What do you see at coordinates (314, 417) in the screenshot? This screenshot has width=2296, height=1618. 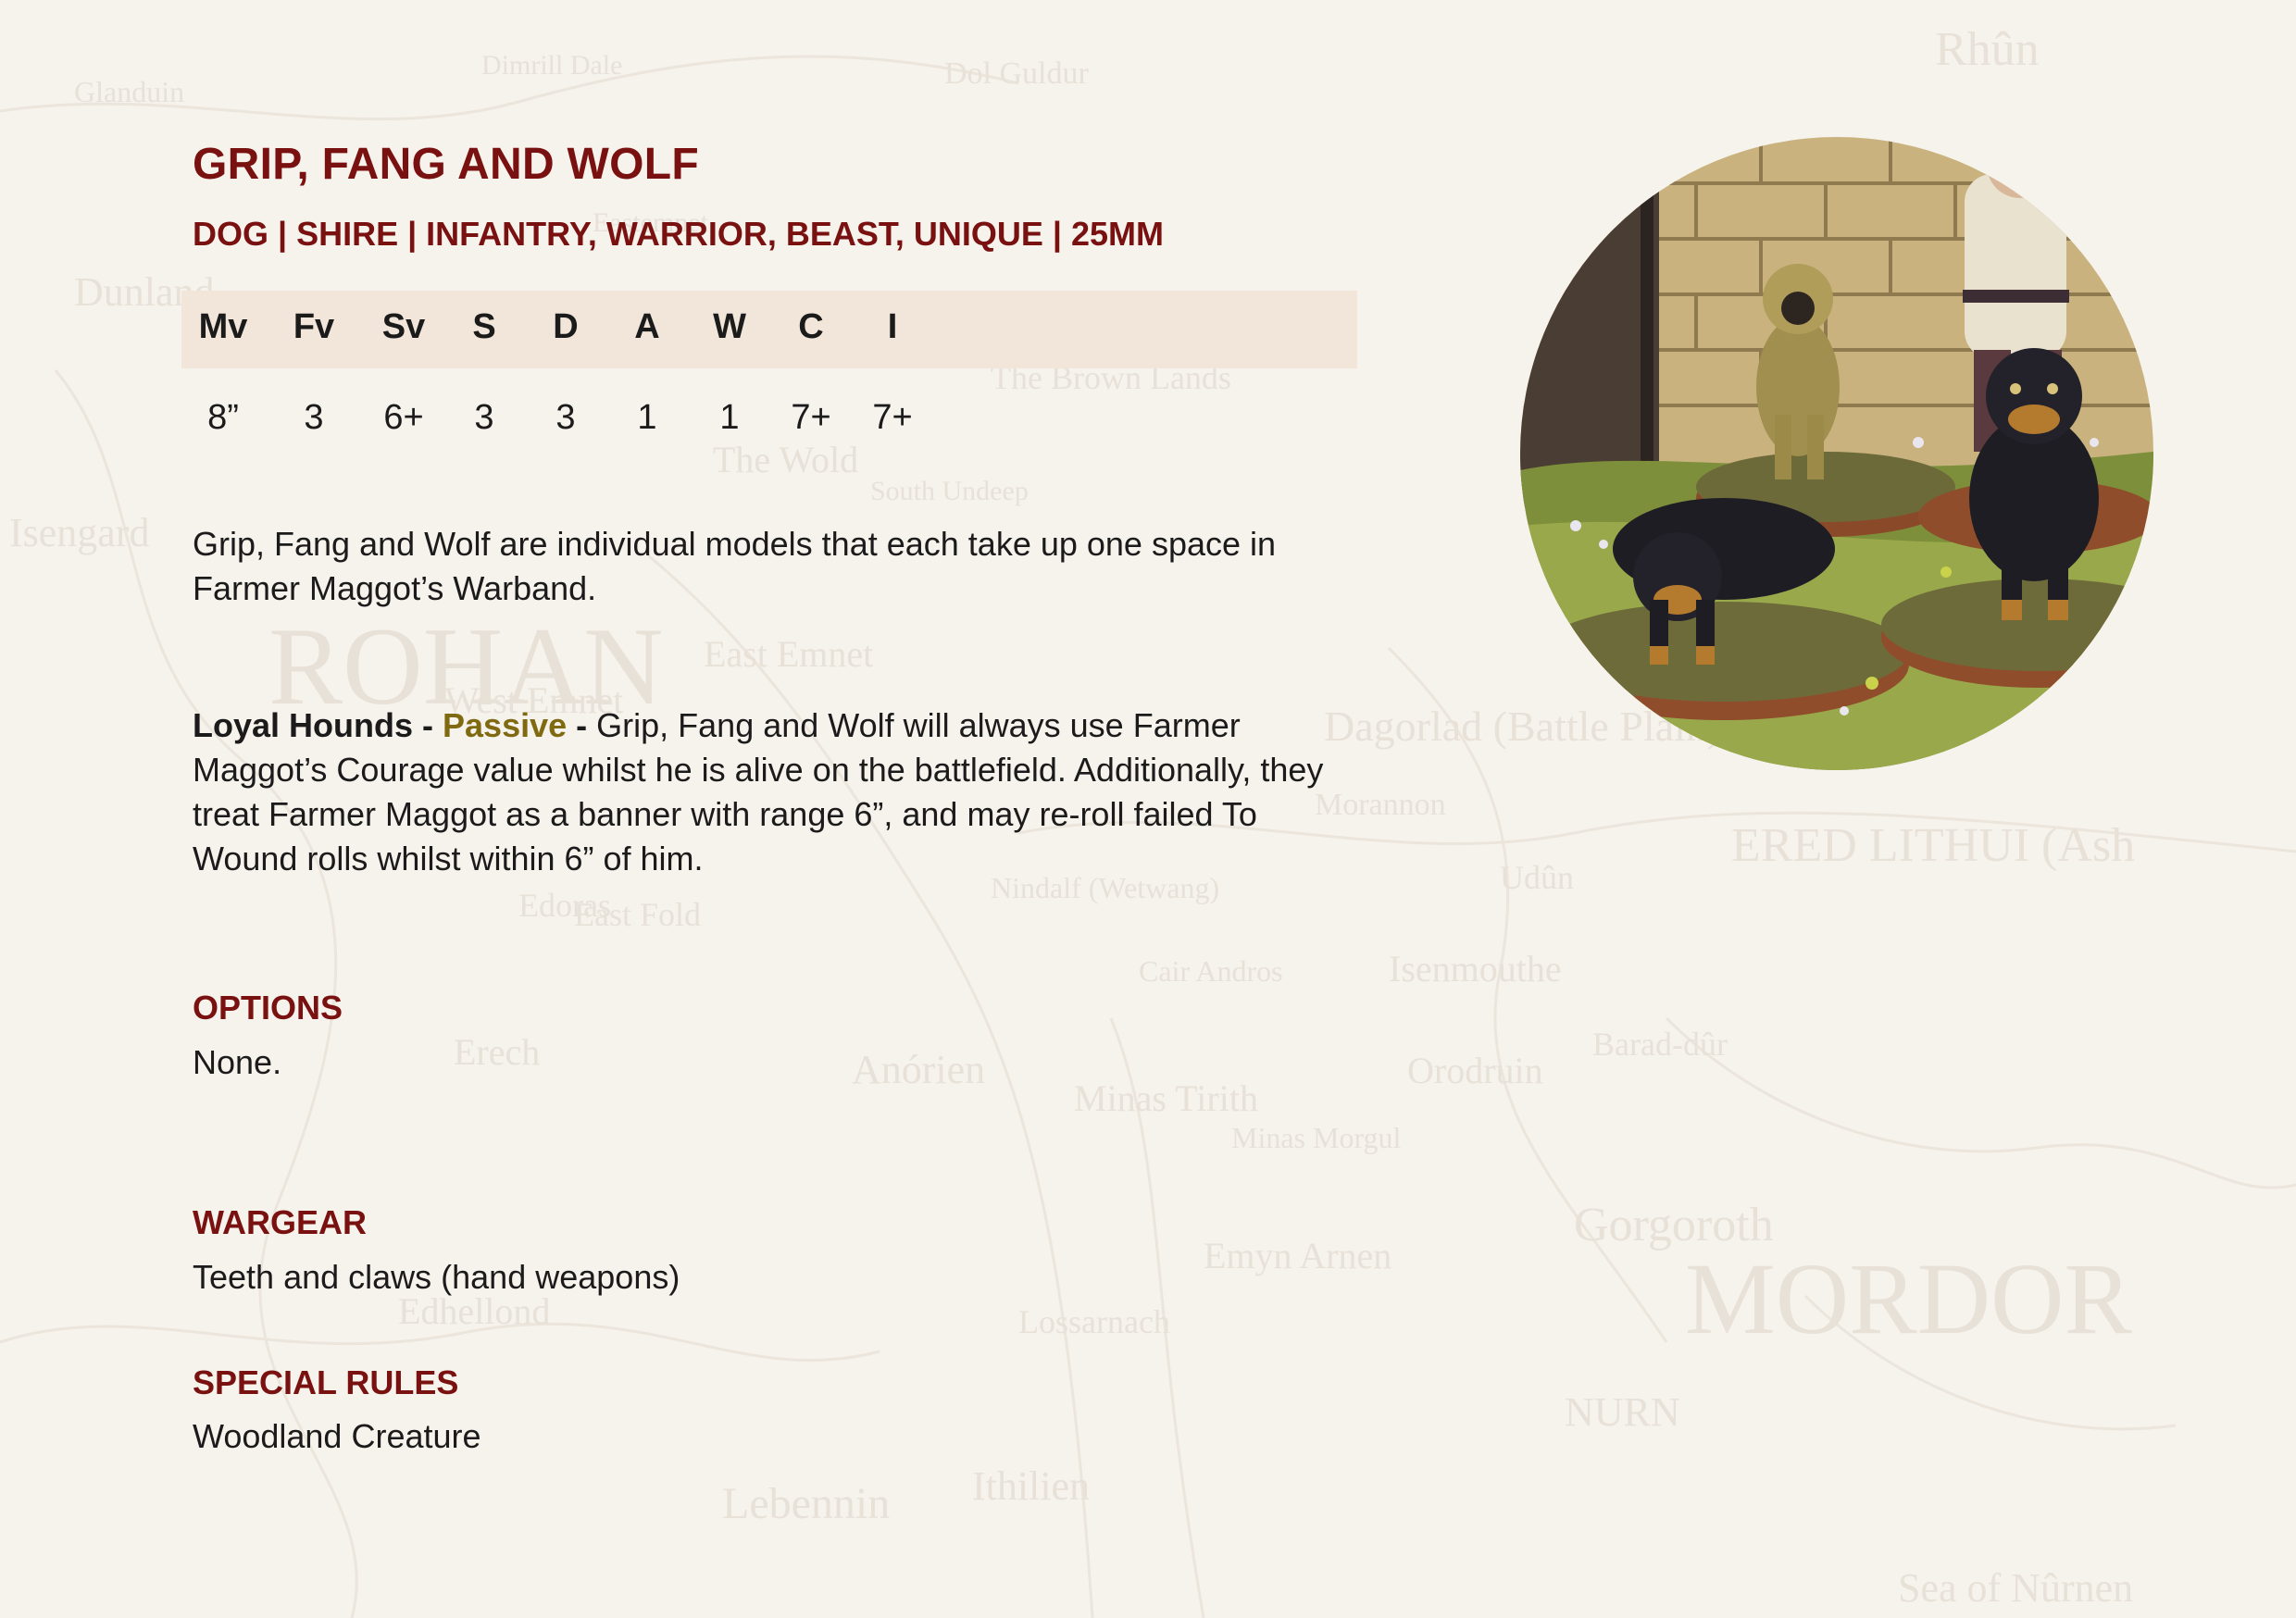 I see `stat-value-fv: 3` at bounding box center [314, 417].